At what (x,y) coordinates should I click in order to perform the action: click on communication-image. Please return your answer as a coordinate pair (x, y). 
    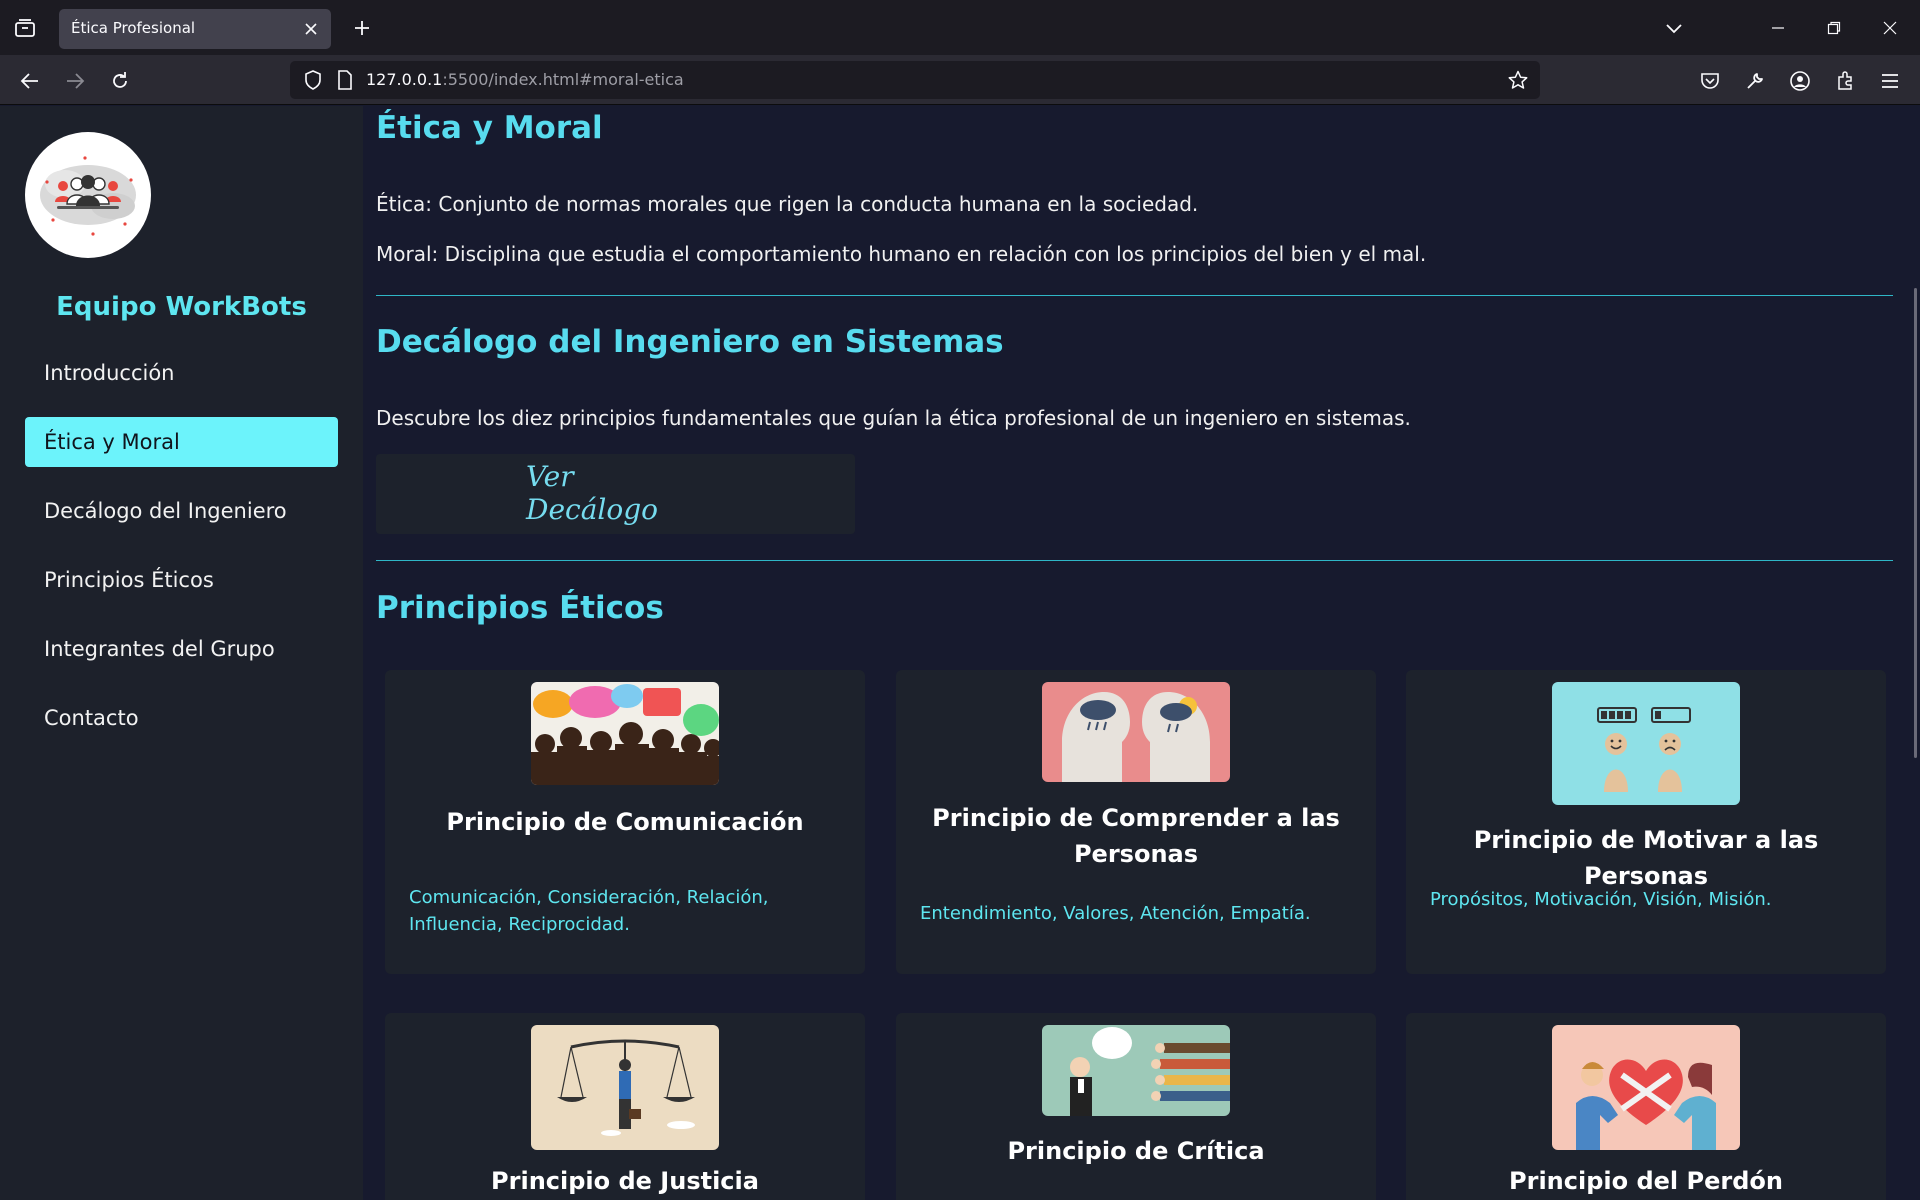
    Looking at the image, I should click on (625, 733).